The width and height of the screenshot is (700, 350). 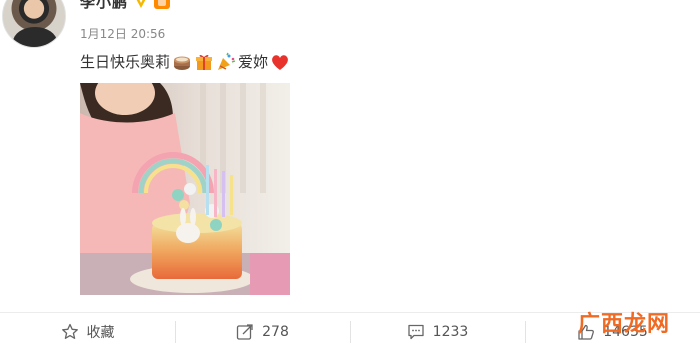 I want to click on heart-icon, so click(x=280, y=62).